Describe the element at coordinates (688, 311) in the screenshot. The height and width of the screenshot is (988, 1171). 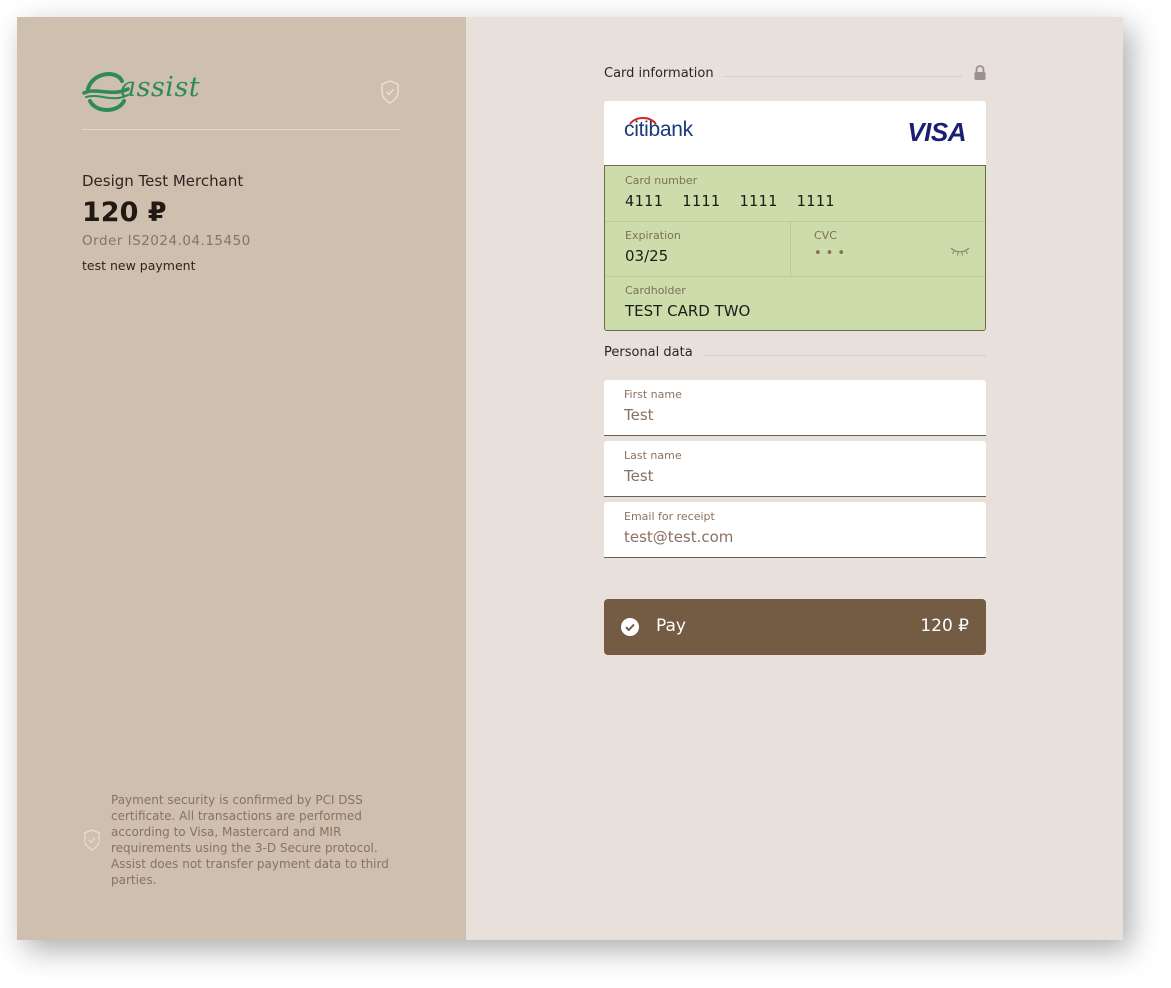
I see `cardholder-value: TEST CARD TWO` at that location.